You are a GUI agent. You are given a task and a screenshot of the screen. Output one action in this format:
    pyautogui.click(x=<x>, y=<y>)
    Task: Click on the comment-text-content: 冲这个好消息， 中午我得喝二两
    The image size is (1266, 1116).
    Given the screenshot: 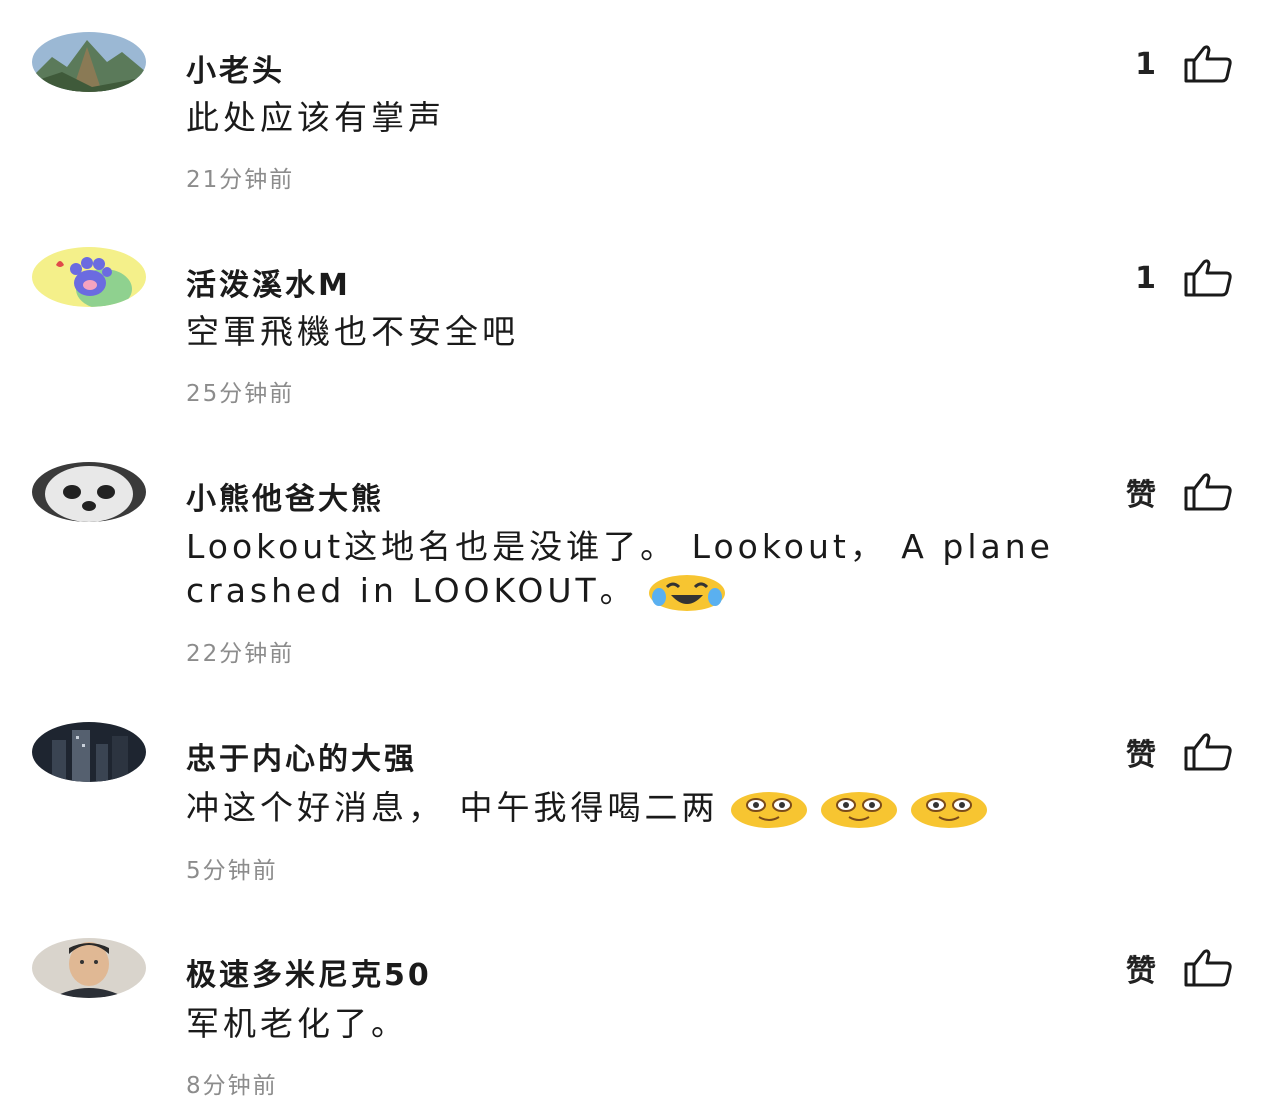 What is the action you would take?
    pyautogui.click(x=452, y=807)
    